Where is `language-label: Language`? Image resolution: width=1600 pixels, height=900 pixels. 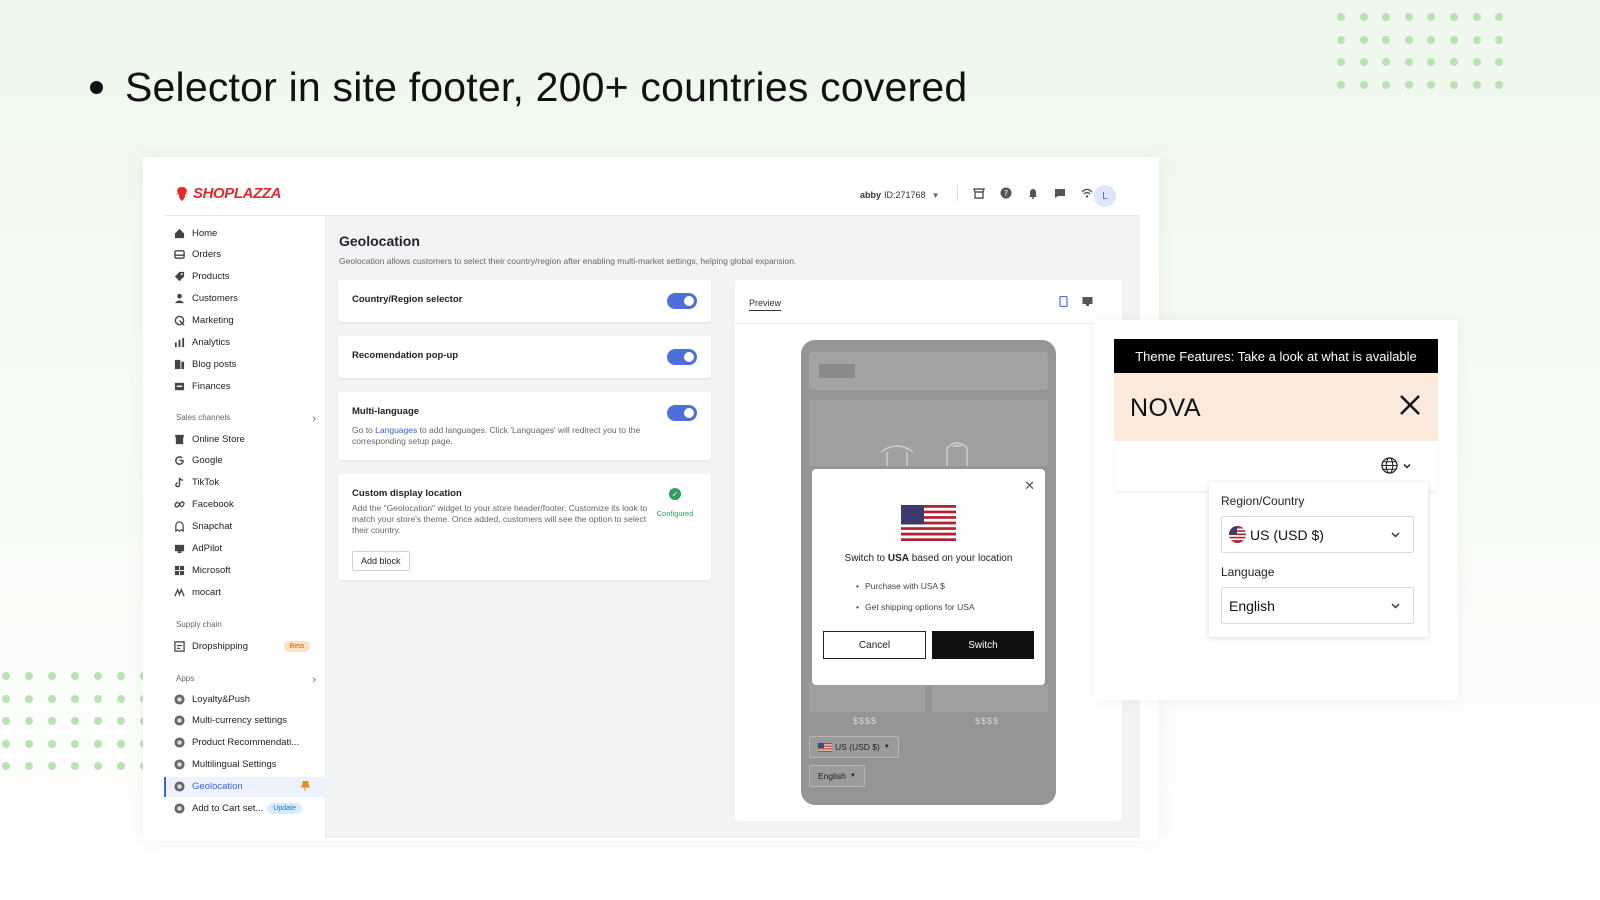 language-label: Language is located at coordinates (1248, 572).